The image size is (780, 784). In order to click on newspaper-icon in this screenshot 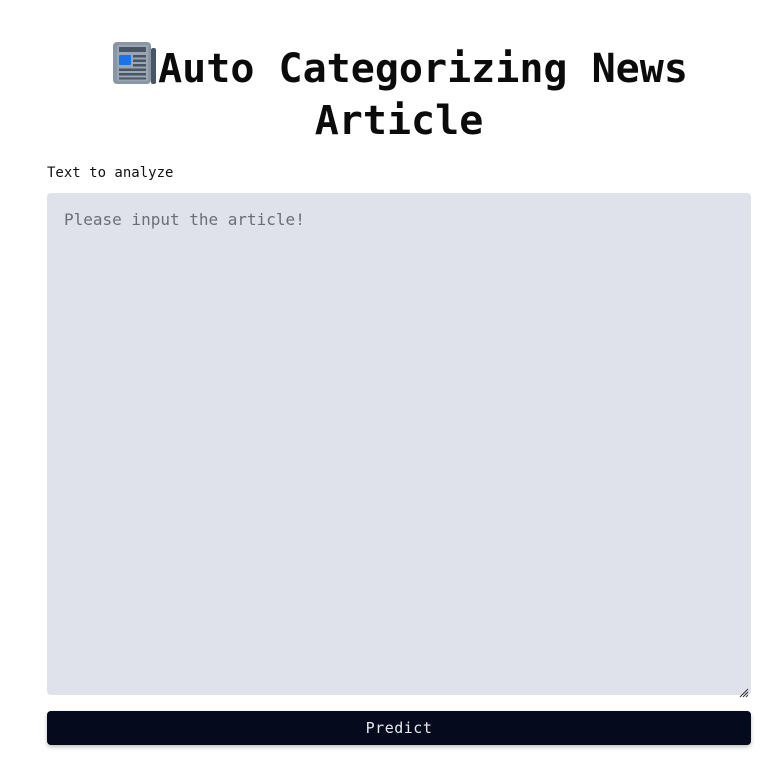, I will do `click(133, 63)`.